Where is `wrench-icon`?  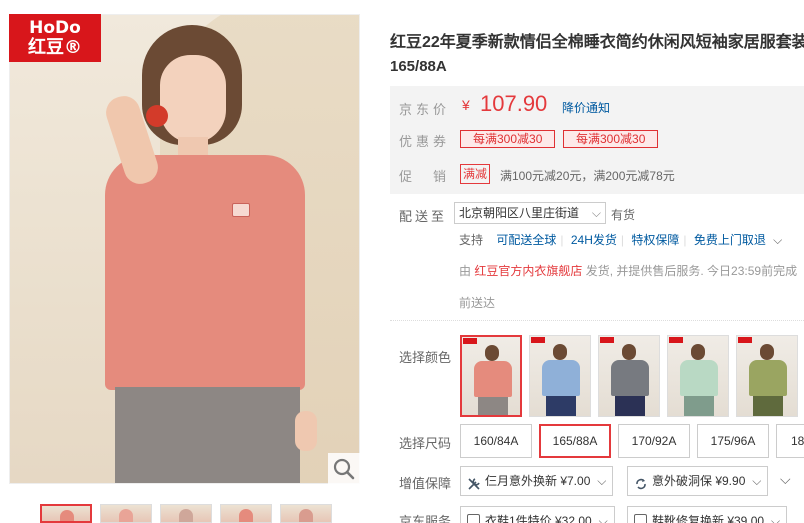 wrench-icon is located at coordinates (474, 481).